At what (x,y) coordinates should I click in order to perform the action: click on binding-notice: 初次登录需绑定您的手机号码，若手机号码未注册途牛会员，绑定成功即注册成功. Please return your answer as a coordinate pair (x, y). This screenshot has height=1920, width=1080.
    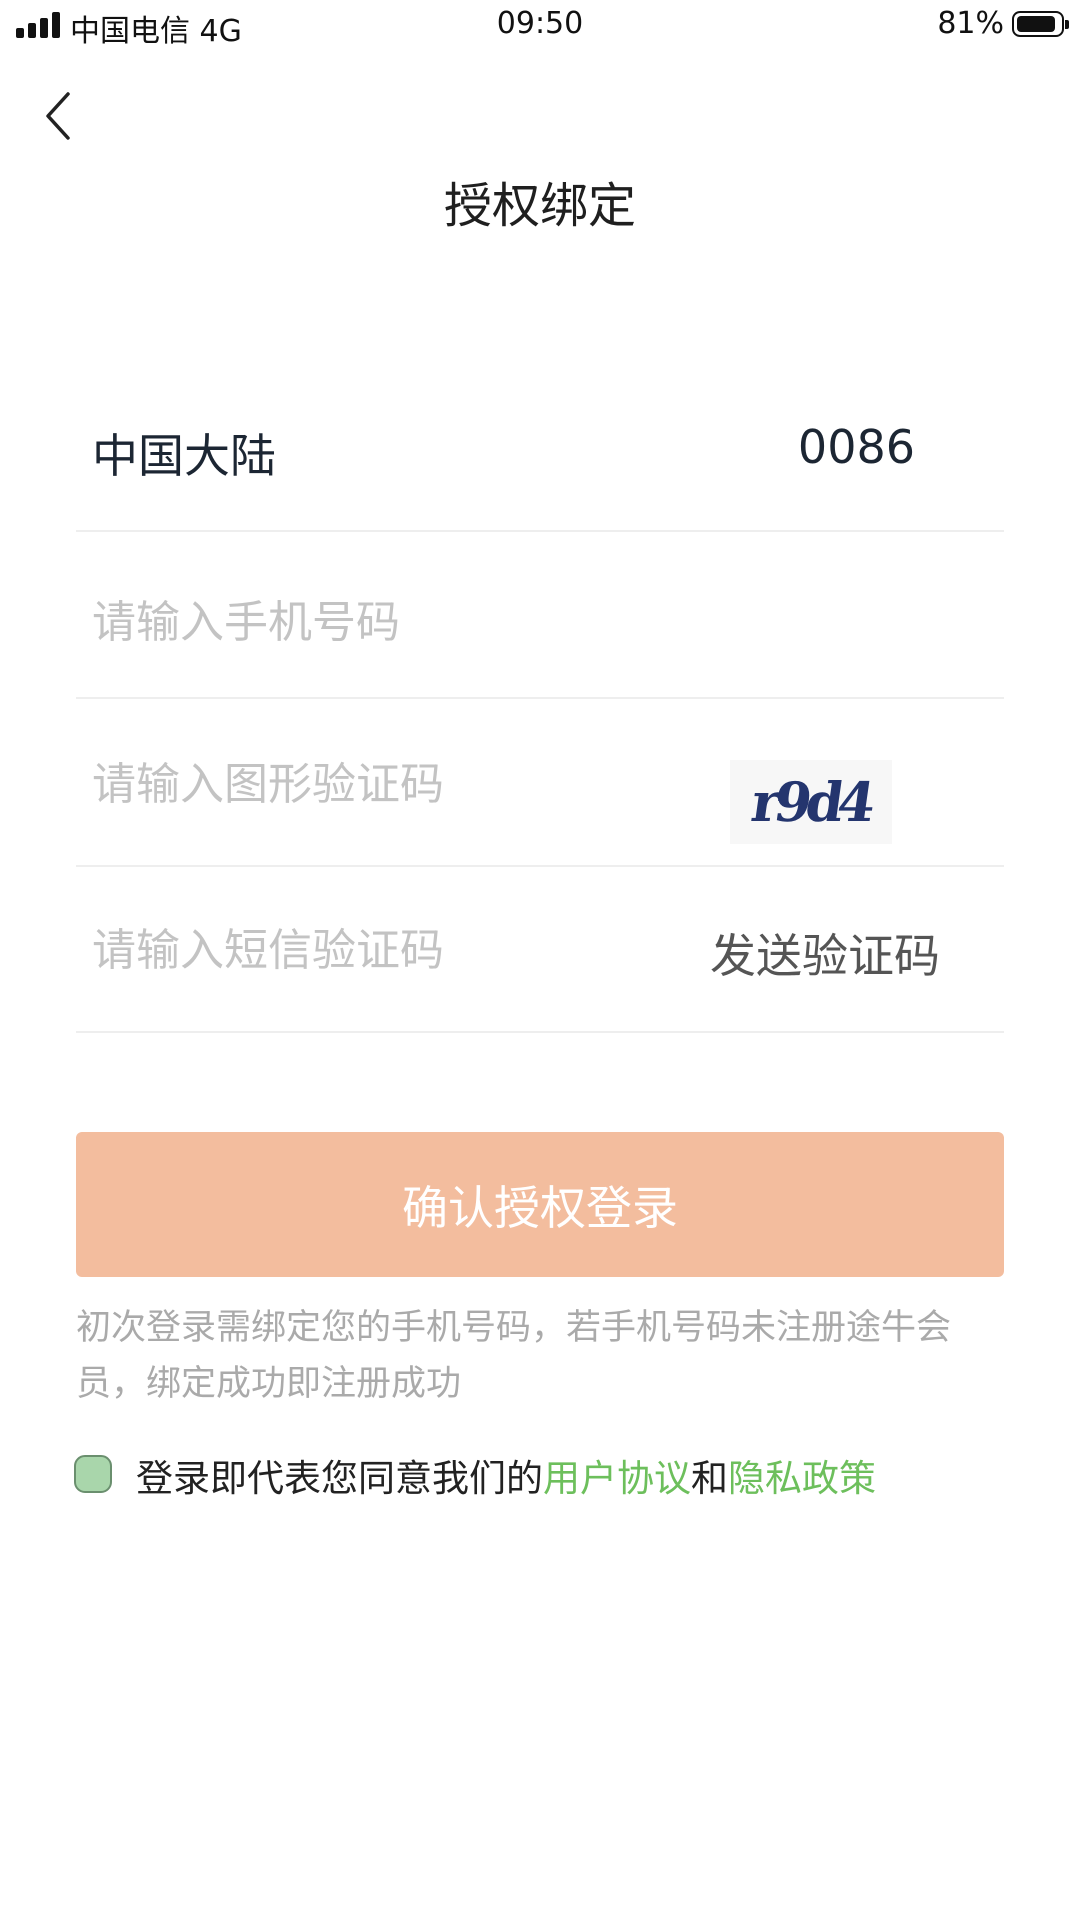
    Looking at the image, I should click on (514, 1356).